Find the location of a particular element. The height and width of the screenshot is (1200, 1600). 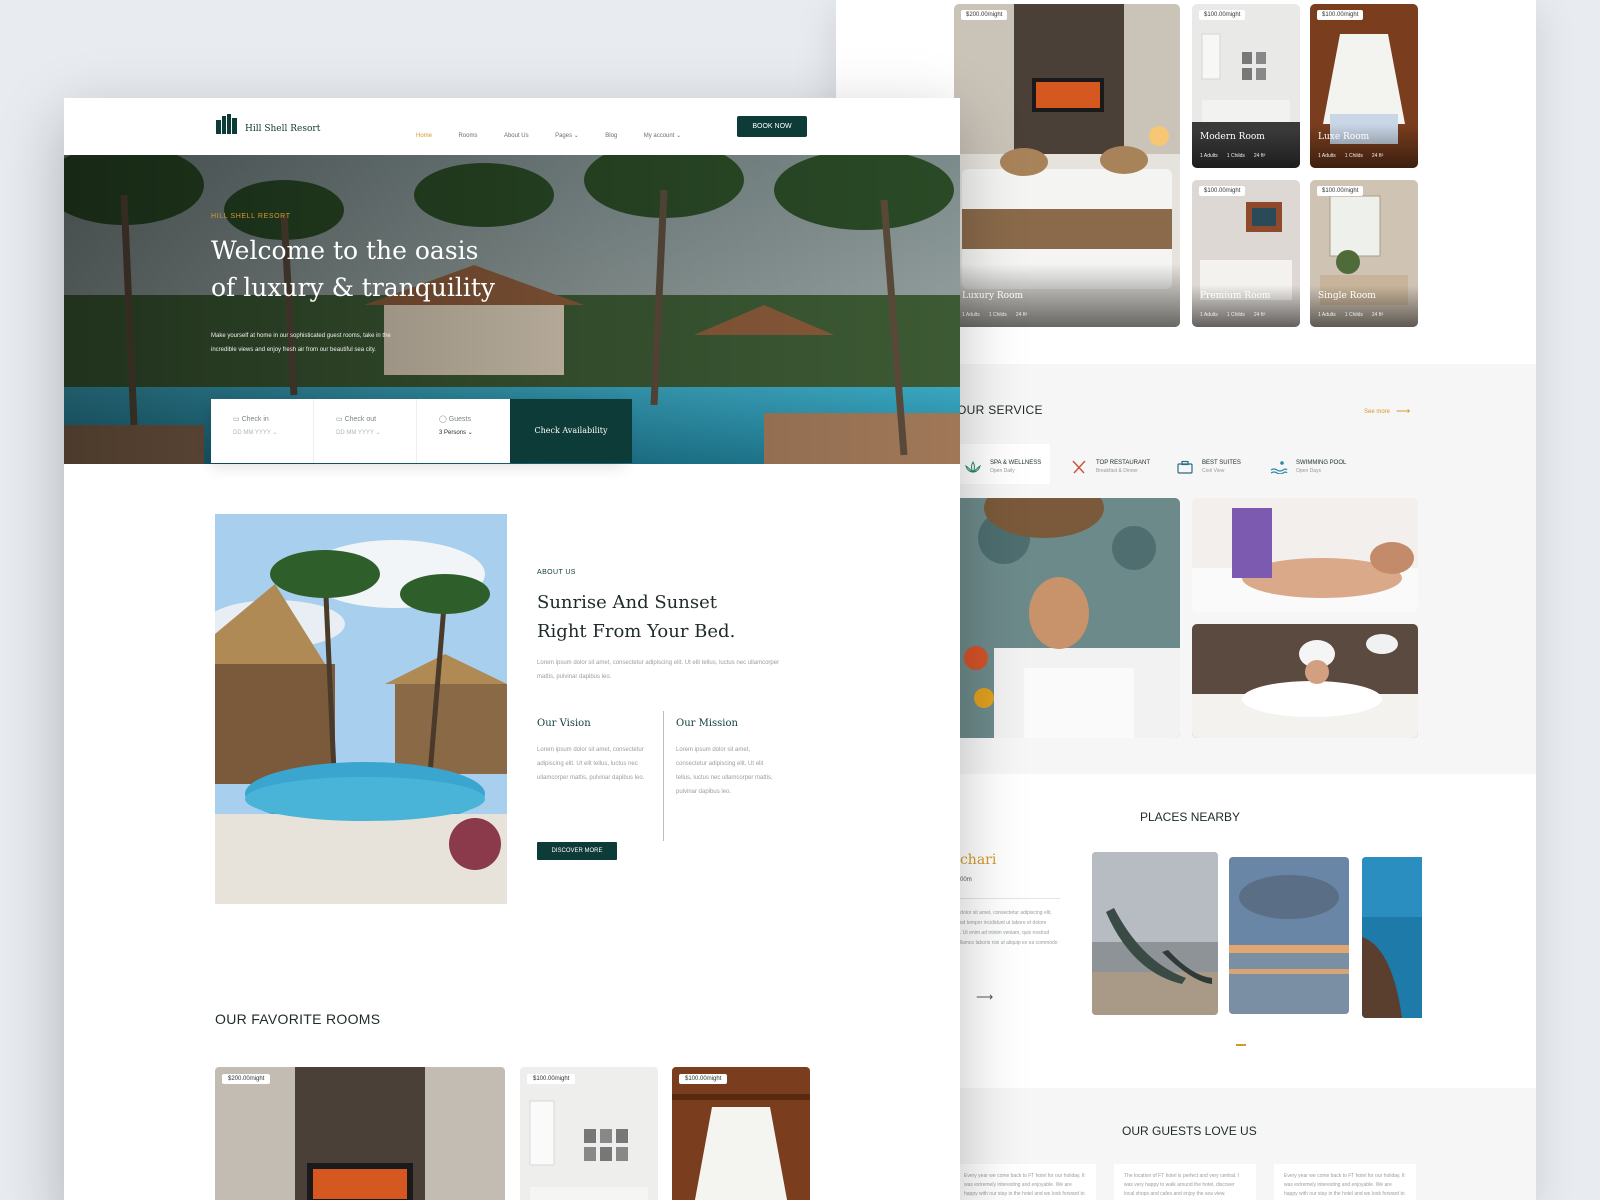

user-icon: ◯ is located at coordinates (443, 419).